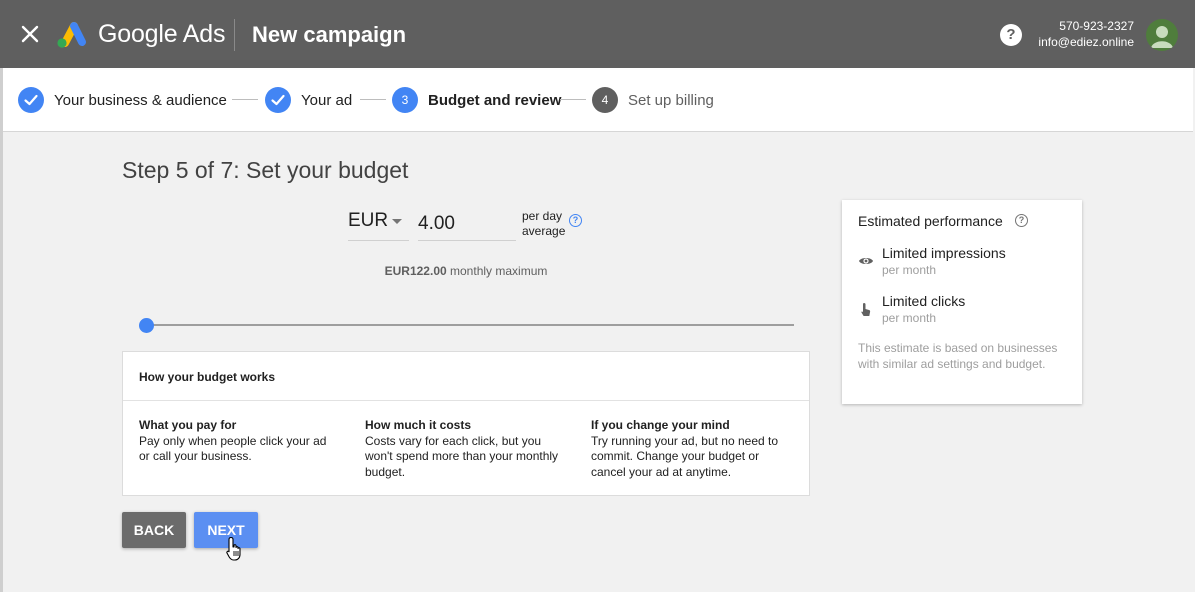 This screenshot has height=592, width=1195. I want to click on step-title: Step 5 of 7: Set your budget, so click(265, 170).